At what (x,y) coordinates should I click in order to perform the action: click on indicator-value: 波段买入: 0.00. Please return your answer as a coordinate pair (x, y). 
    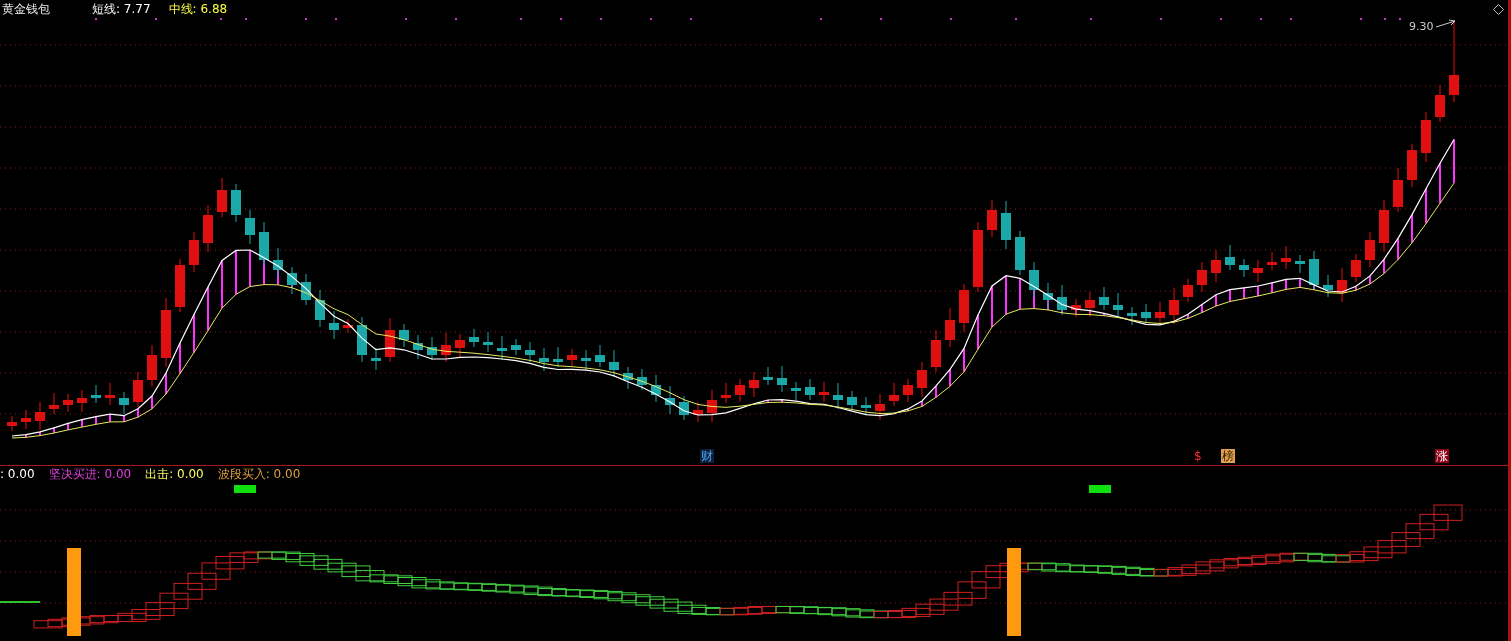
    Looking at the image, I should click on (259, 474).